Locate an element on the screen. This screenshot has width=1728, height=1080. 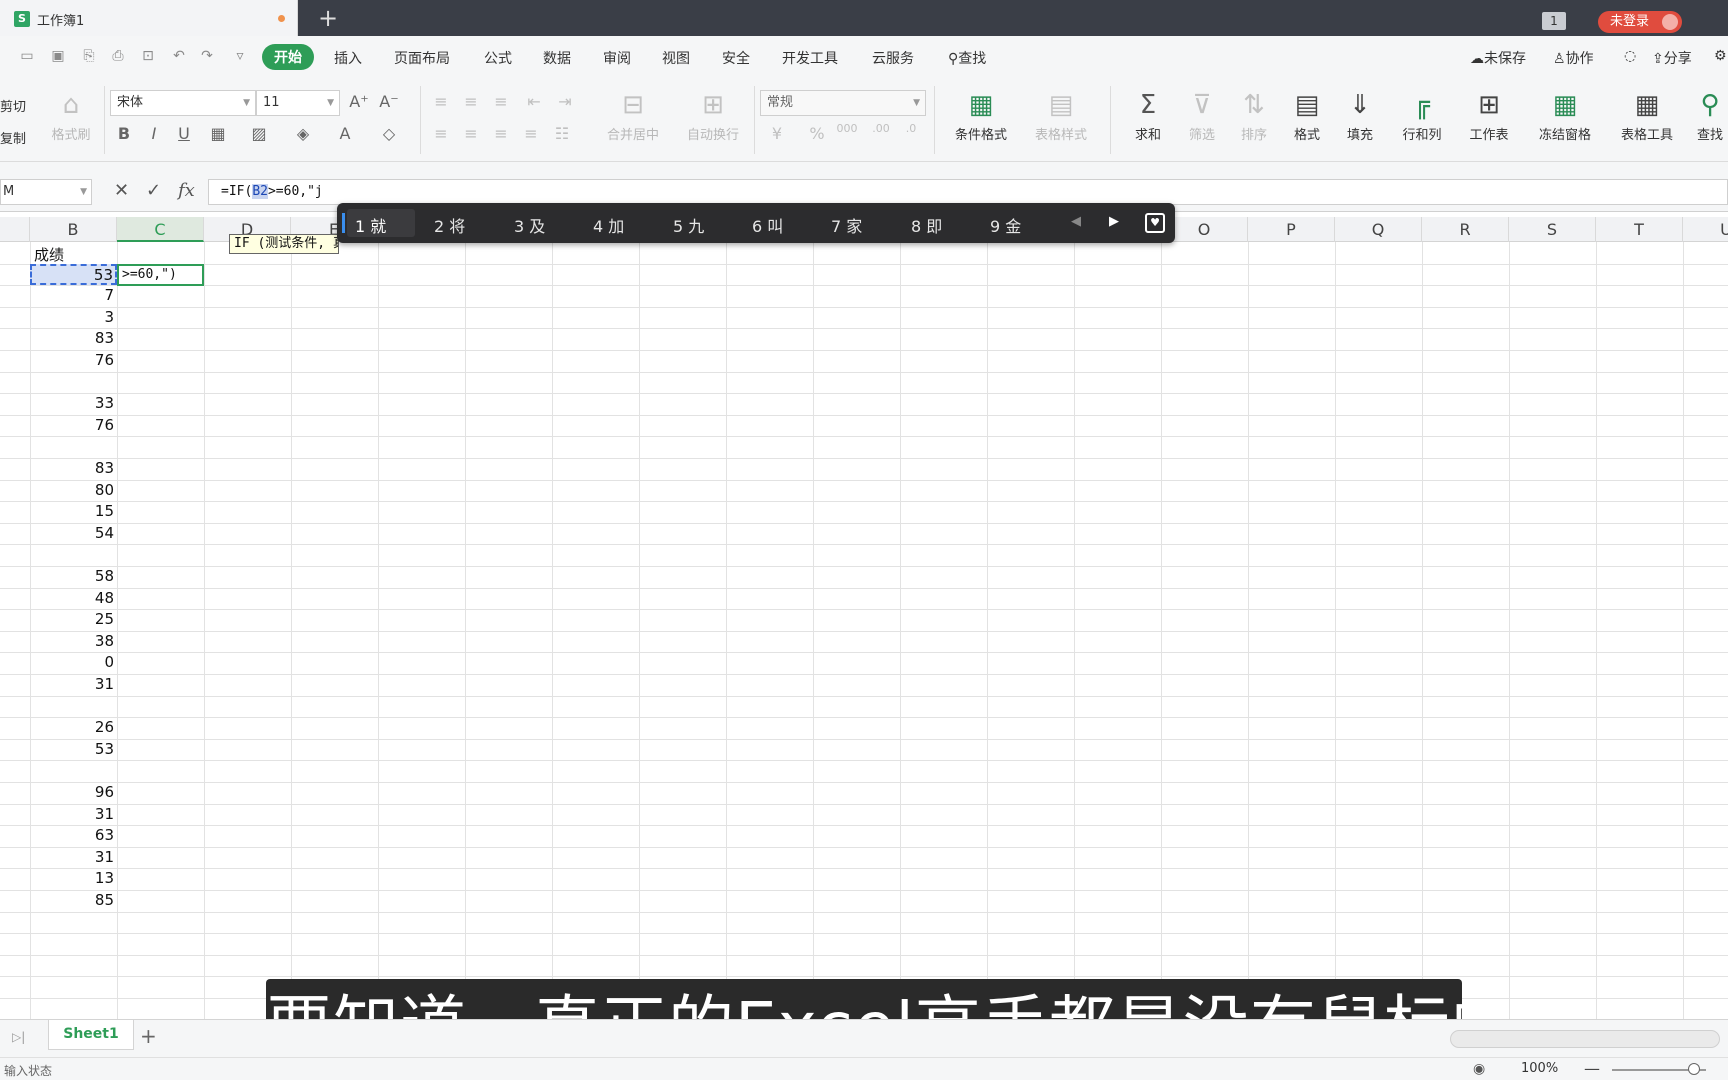
zoom-slider-thumb is located at coordinates (1694, 1069).